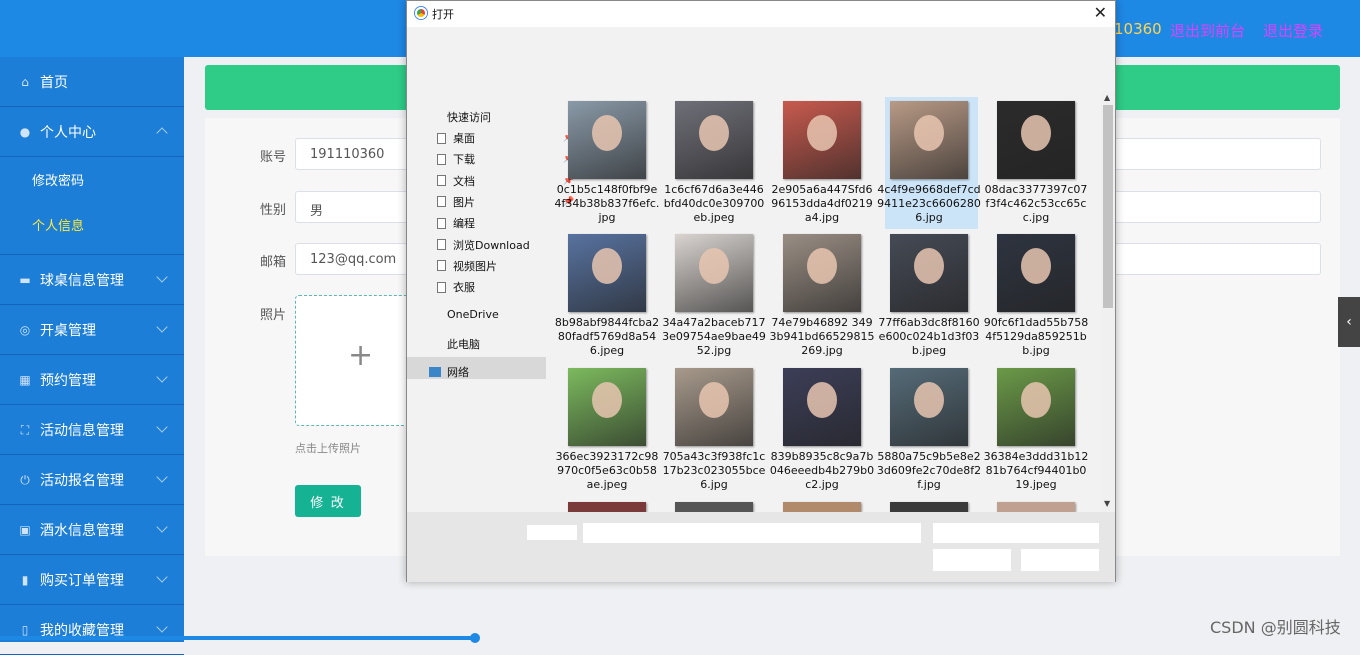 Image resolution: width=1360 pixels, height=655 pixels. I want to click on file-name: 77ff6ab3dc8f8160e600c024b1d3f03b.jpeg, so click(929, 337).